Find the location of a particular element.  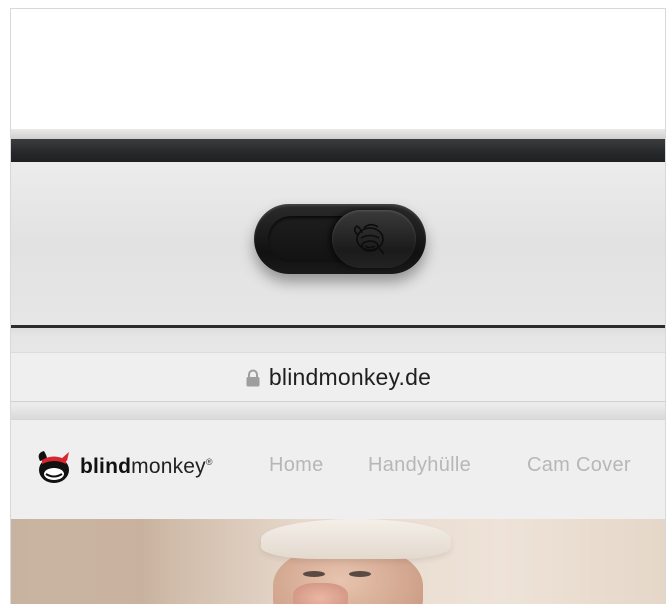

hero-shadow is located at coordinates (91, 561).